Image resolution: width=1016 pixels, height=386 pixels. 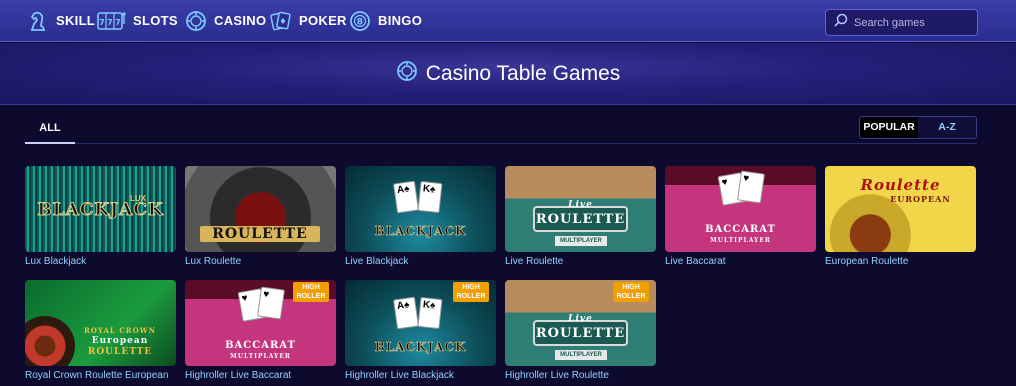 I want to click on game-title: Live Blackjack, so click(x=377, y=261).